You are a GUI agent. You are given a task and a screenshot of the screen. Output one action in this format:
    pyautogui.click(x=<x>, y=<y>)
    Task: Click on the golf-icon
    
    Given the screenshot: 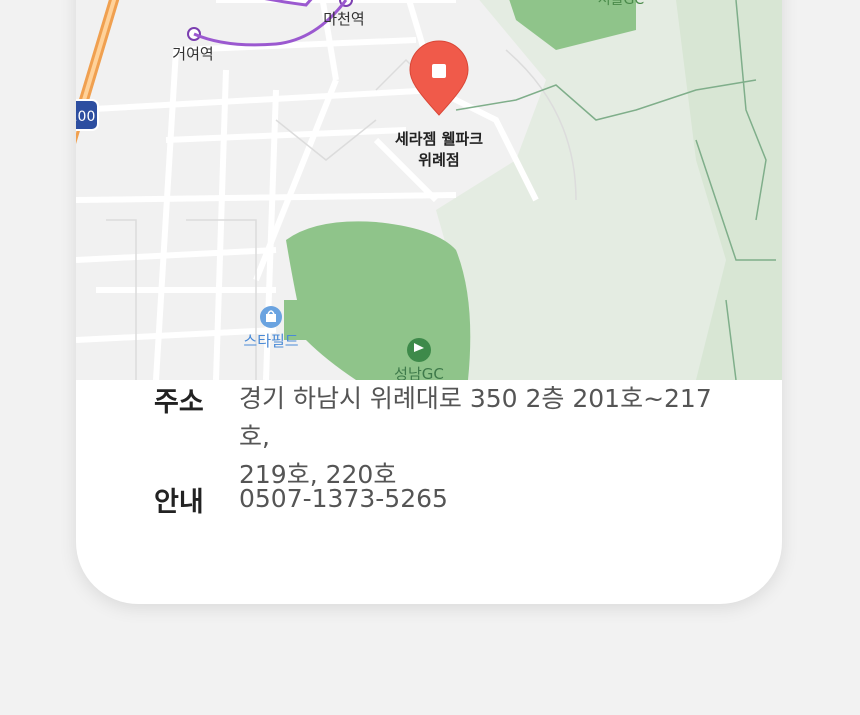 What is the action you would take?
    pyautogui.click(x=419, y=350)
    